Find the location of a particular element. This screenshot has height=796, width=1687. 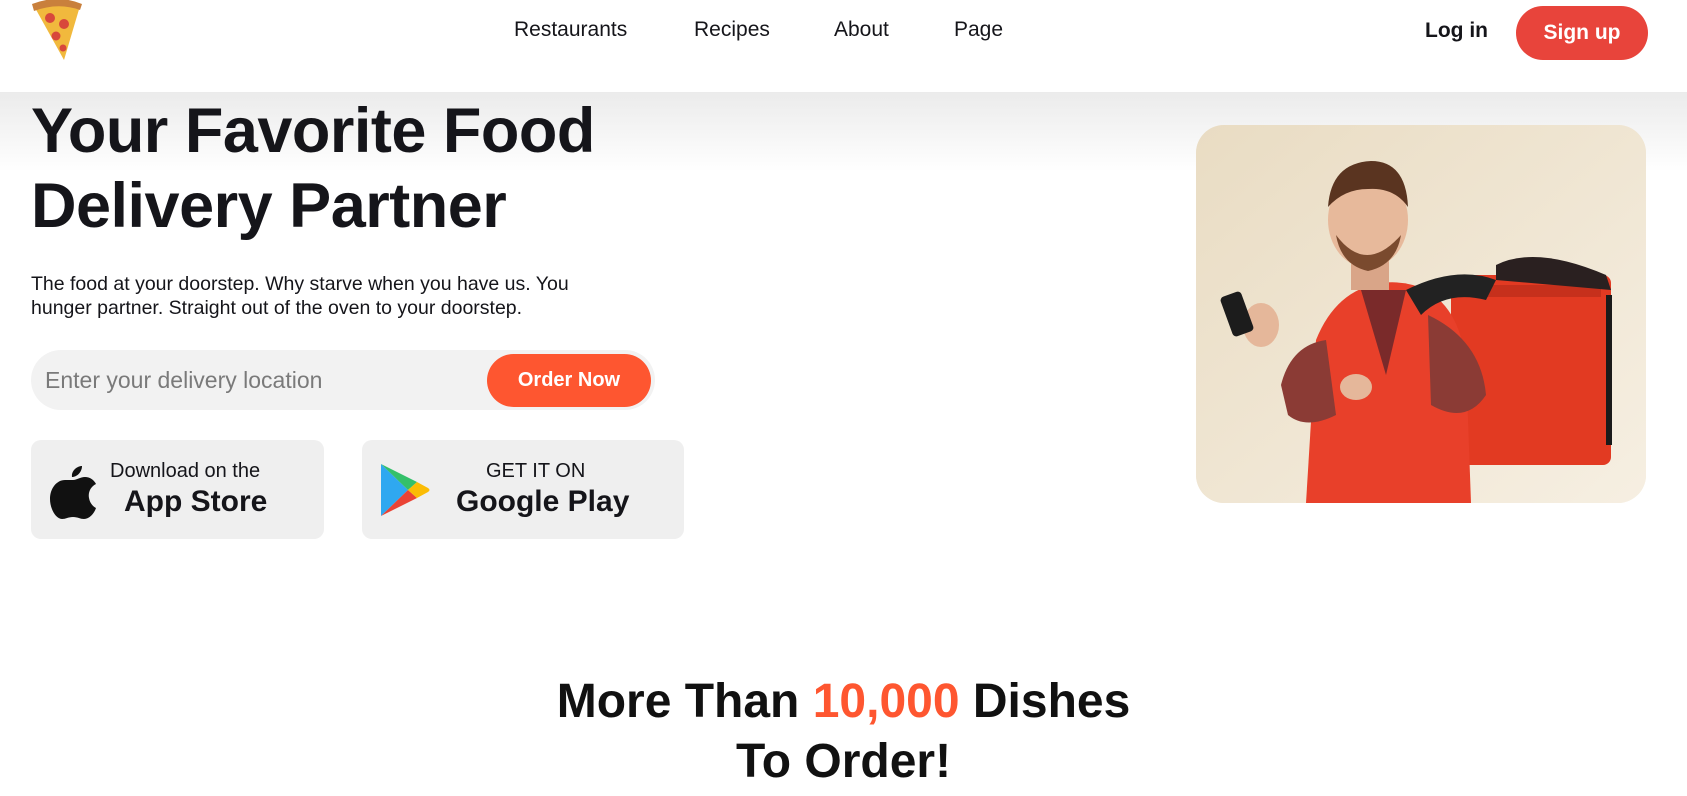

delivery-search-bar: Order Now is located at coordinates (343, 380).